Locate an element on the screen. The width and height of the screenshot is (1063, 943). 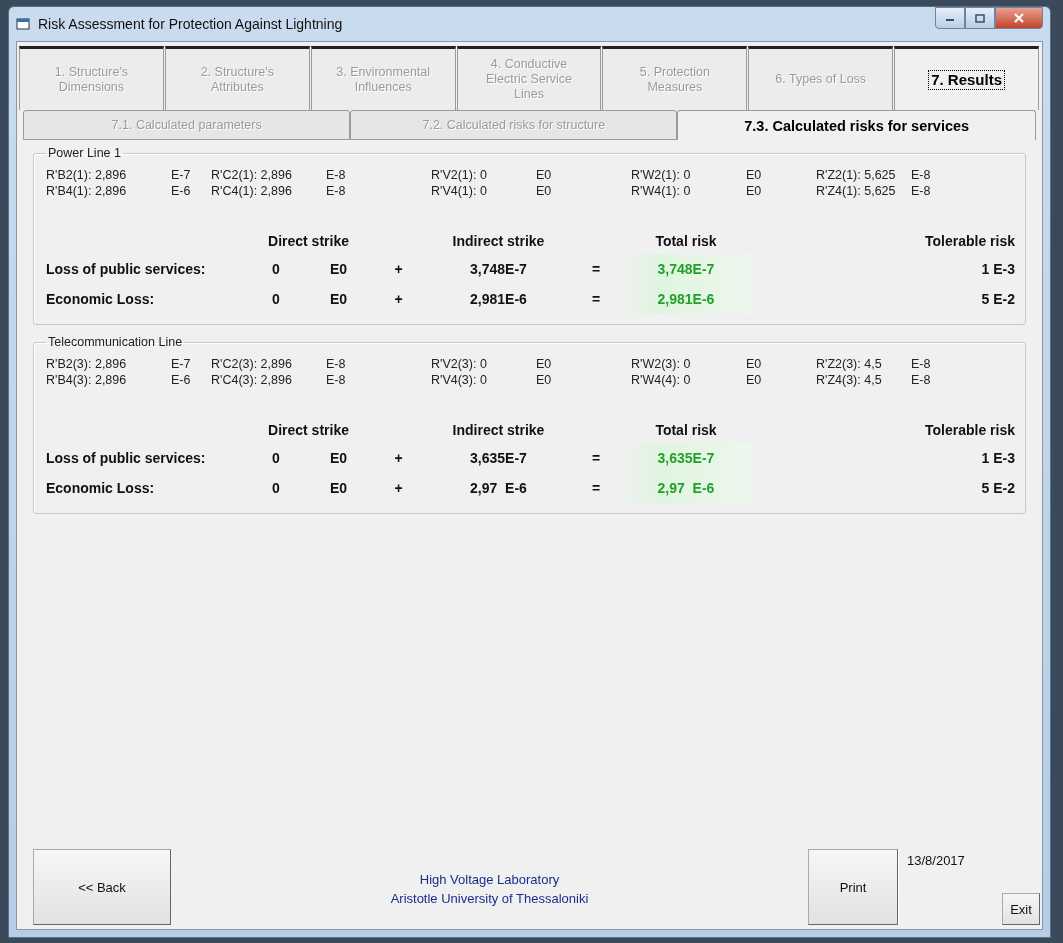
parameter-label: R'B2(1): 2,896 is located at coordinates (87, 175).